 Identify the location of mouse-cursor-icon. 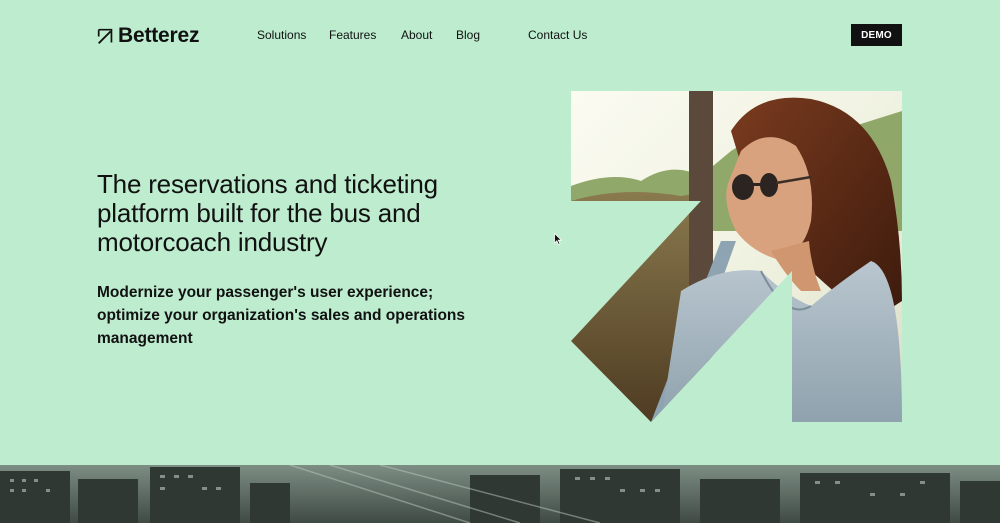
(558, 239).